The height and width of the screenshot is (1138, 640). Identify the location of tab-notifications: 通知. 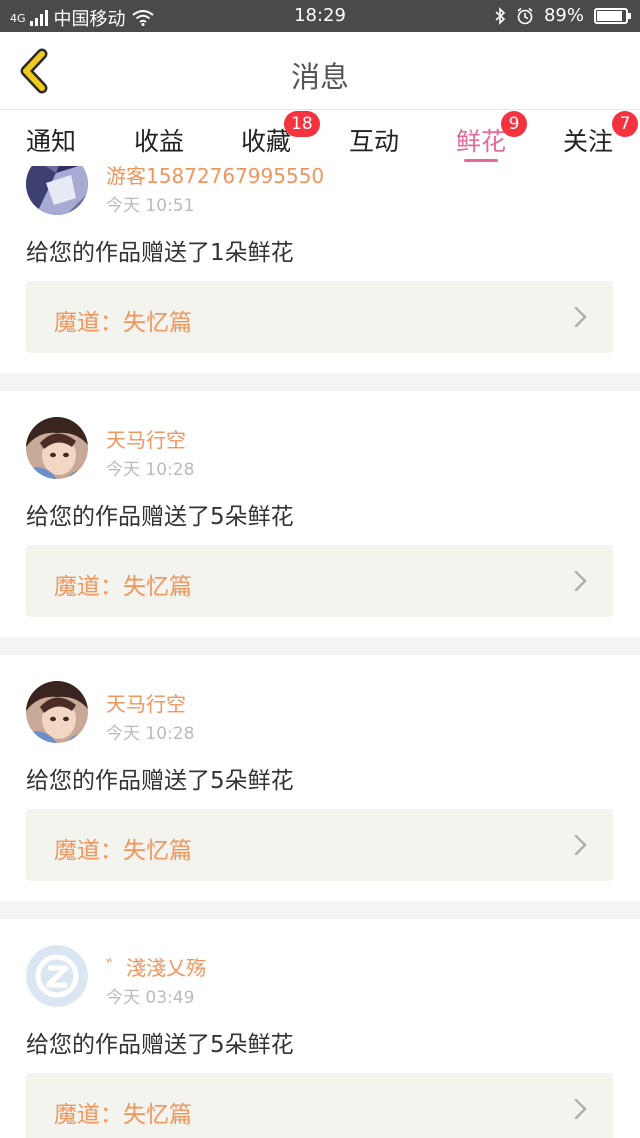
(51, 140).